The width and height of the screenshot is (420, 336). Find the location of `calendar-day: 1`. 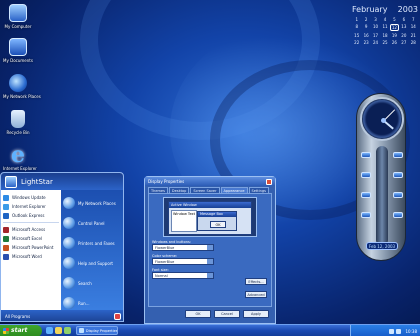

calendar-day: 1 is located at coordinates (356, 19).